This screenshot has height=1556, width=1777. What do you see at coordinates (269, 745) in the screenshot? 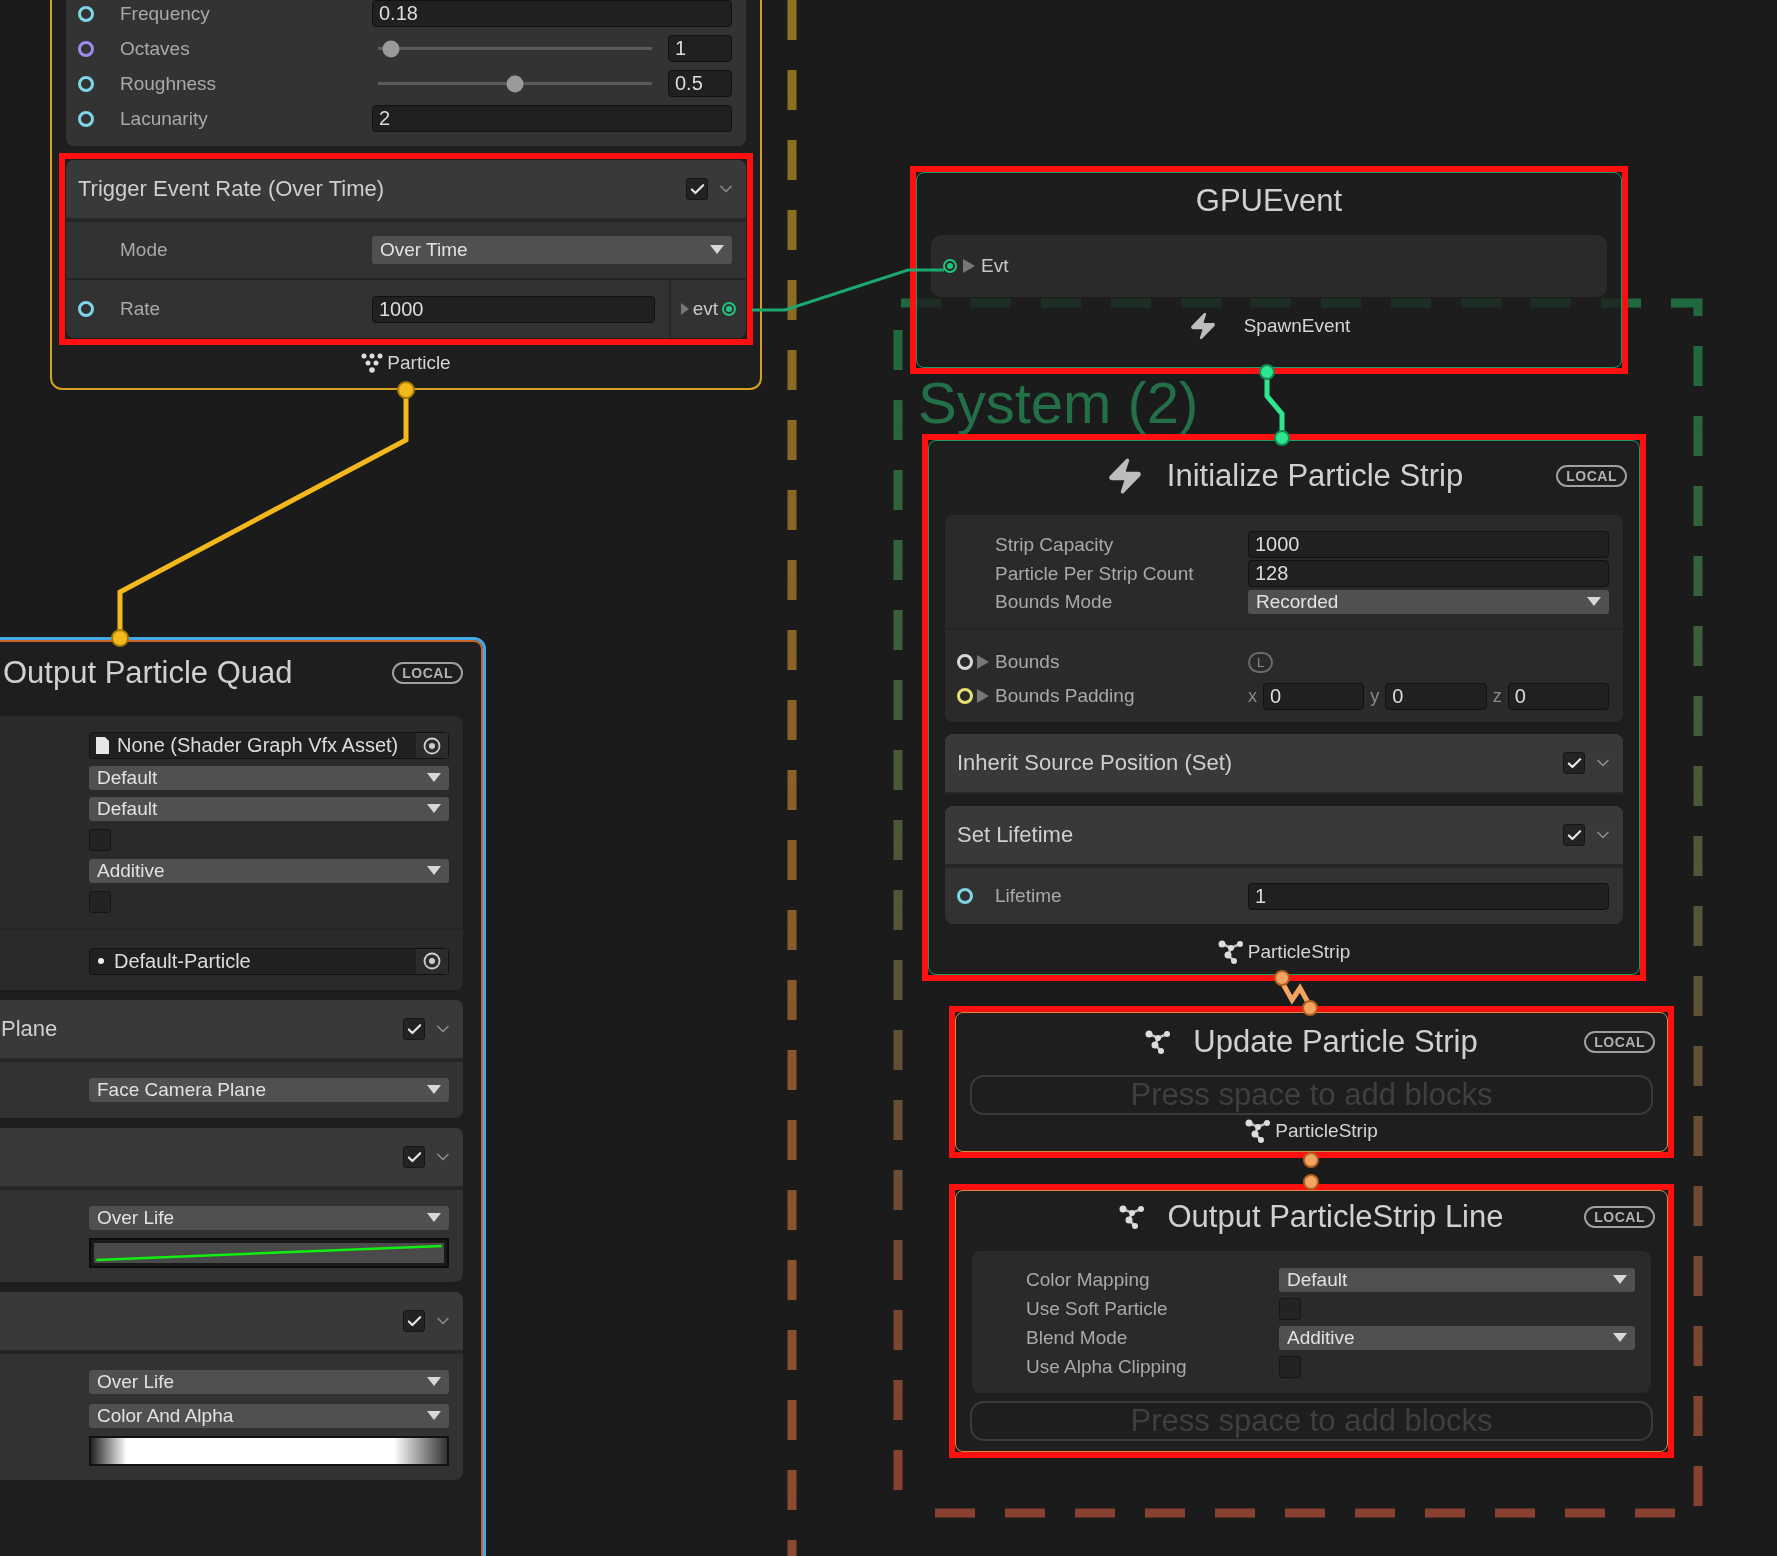
I see `object-field: None (Shader Graph Vfx Asset)` at bounding box center [269, 745].